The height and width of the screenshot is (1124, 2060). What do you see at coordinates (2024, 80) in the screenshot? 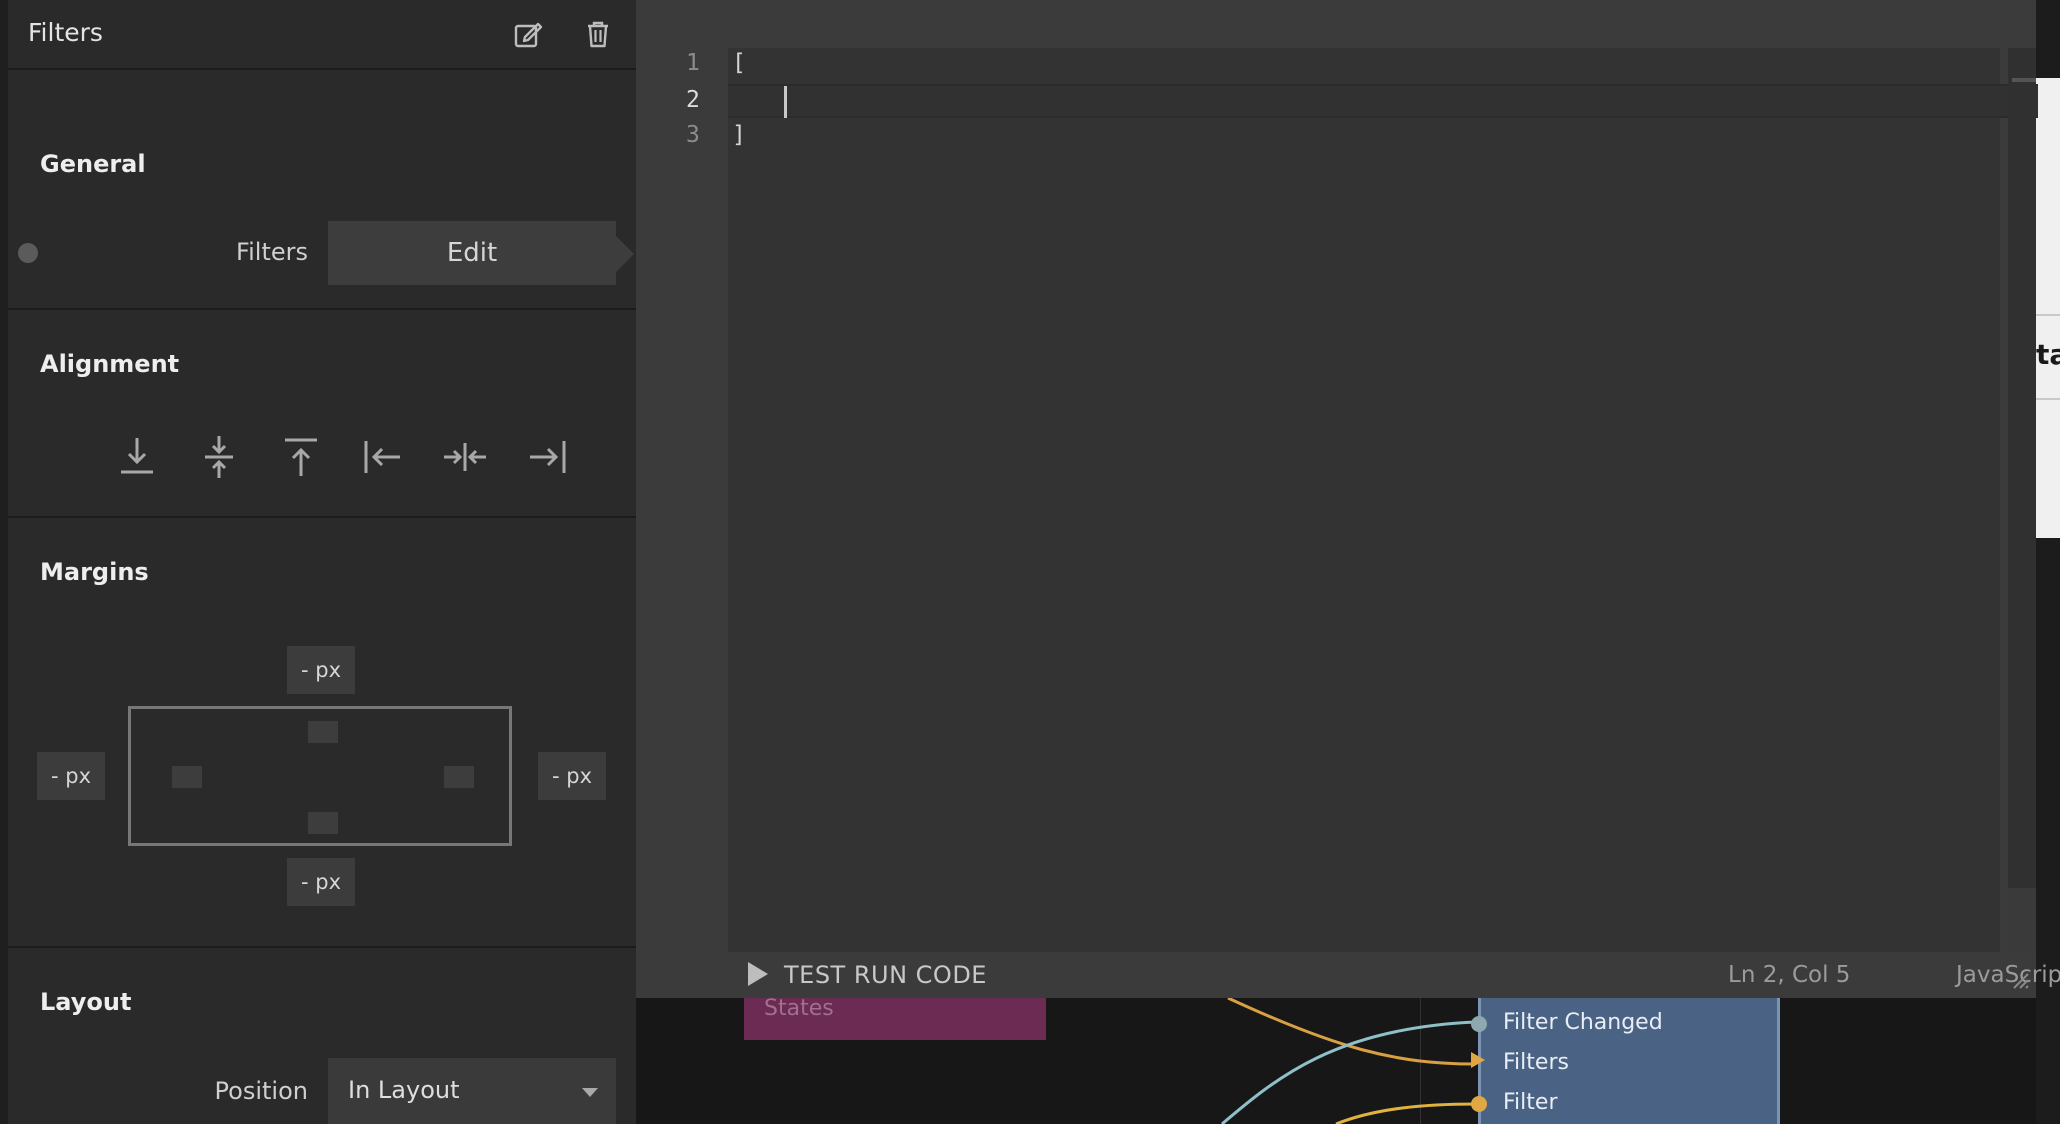
I see `scrollbar-marker` at bounding box center [2024, 80].